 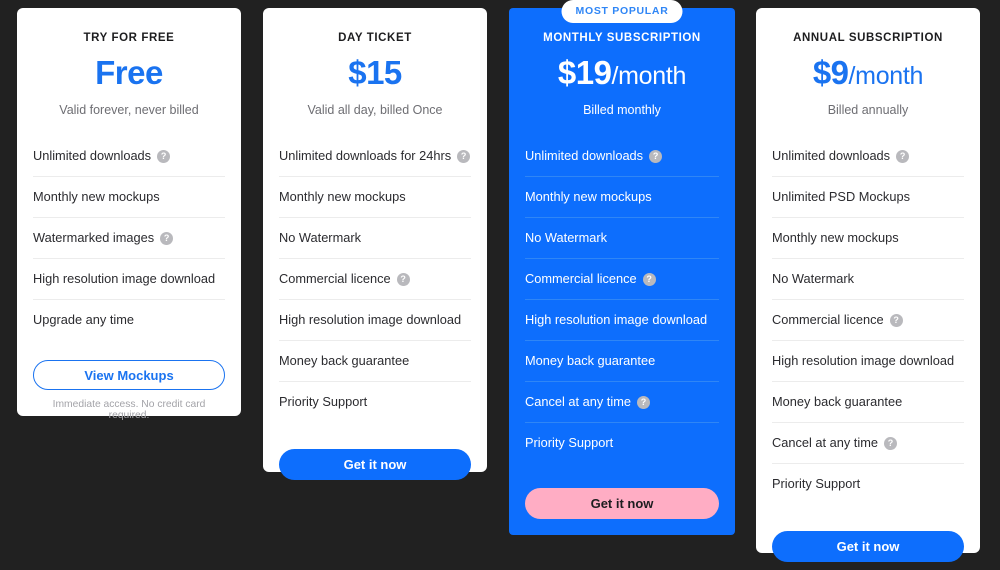 I want to click on billing-note: Valid forever, never billed, so click(x=129, y=110).